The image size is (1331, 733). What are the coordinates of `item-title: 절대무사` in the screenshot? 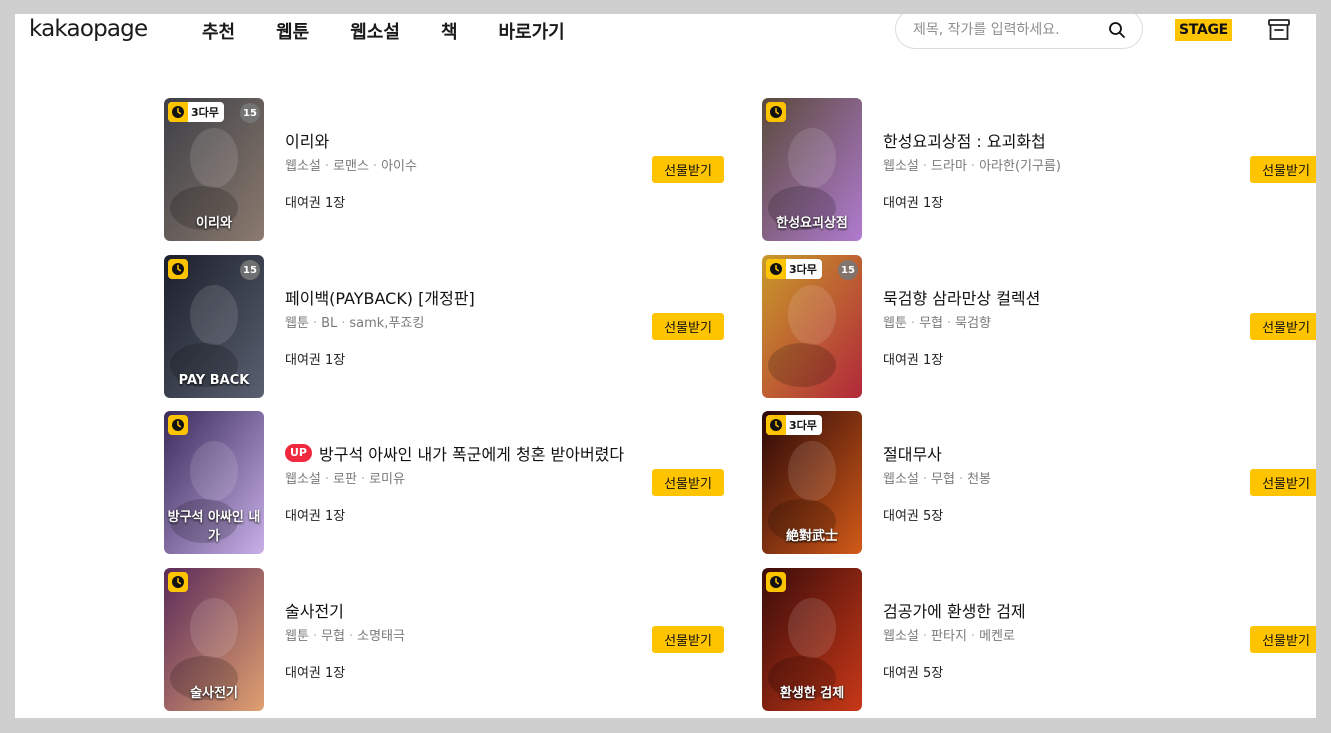 It's located at (912, 453).